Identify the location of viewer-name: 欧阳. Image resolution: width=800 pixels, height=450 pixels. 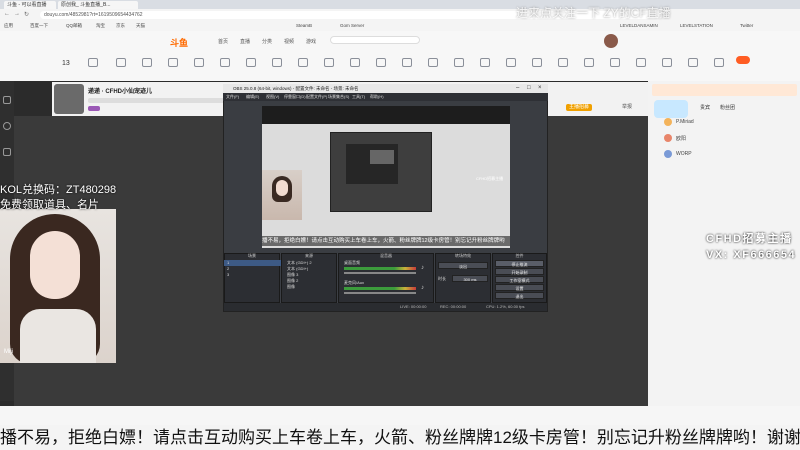
(681, 138).